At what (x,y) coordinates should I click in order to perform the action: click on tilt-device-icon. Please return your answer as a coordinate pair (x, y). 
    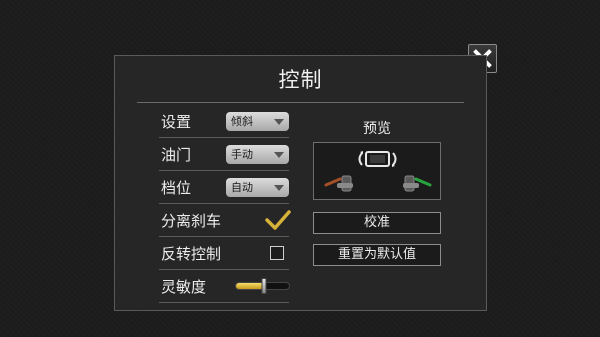
    Looking at the image, I should click on (377, 159).